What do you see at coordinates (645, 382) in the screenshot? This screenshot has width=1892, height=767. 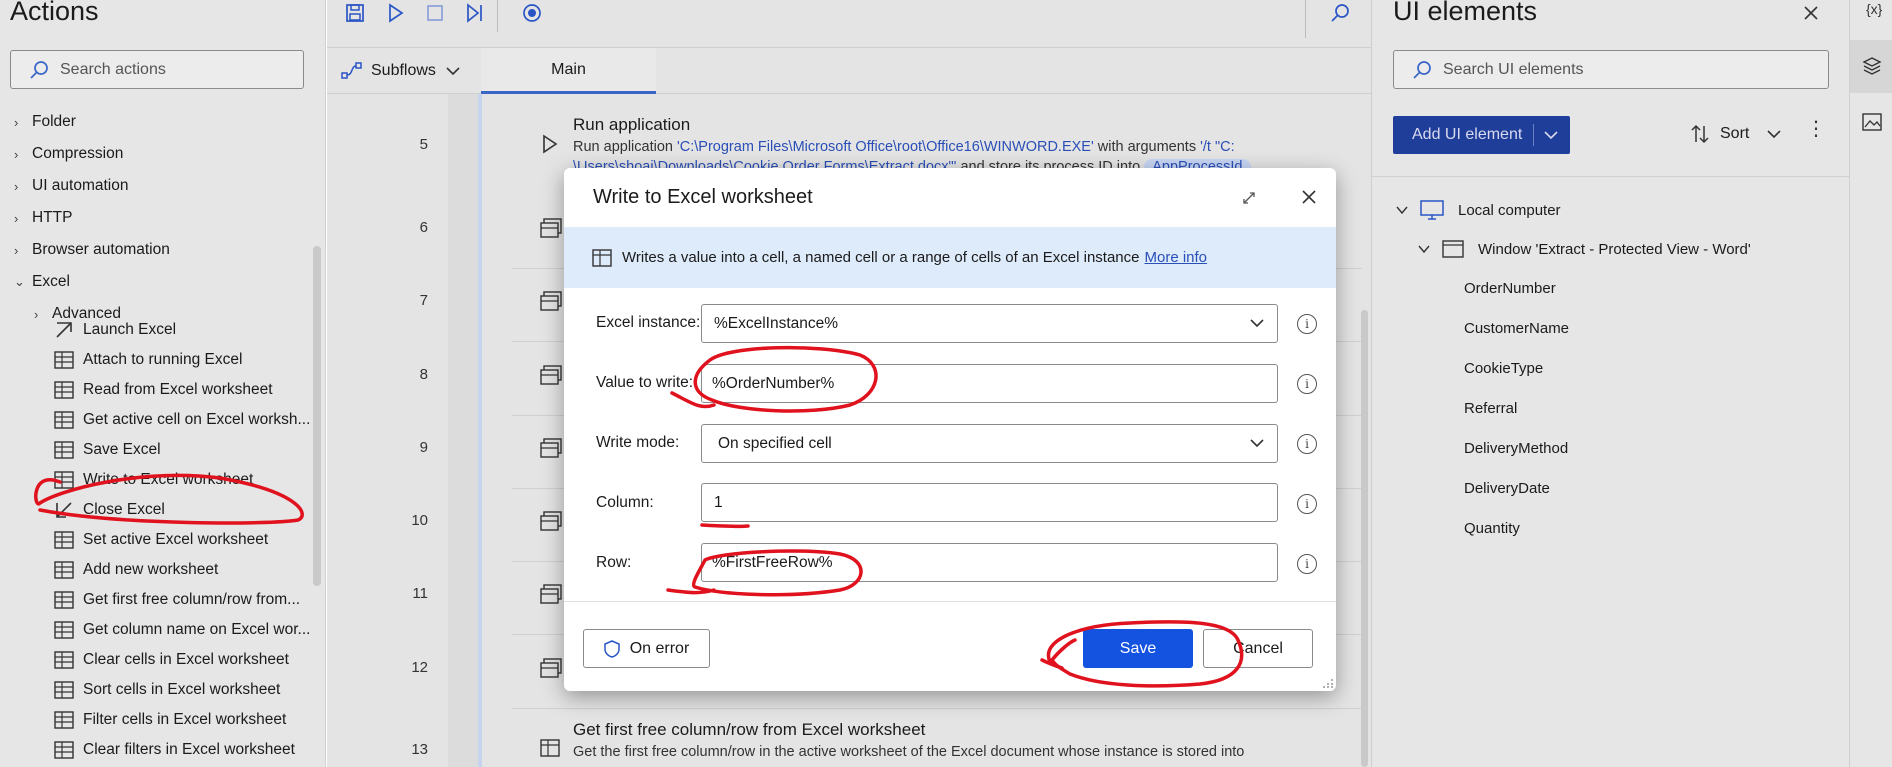 I see `value-to-write-label: Value to write:` at bounding box center [645, 382].